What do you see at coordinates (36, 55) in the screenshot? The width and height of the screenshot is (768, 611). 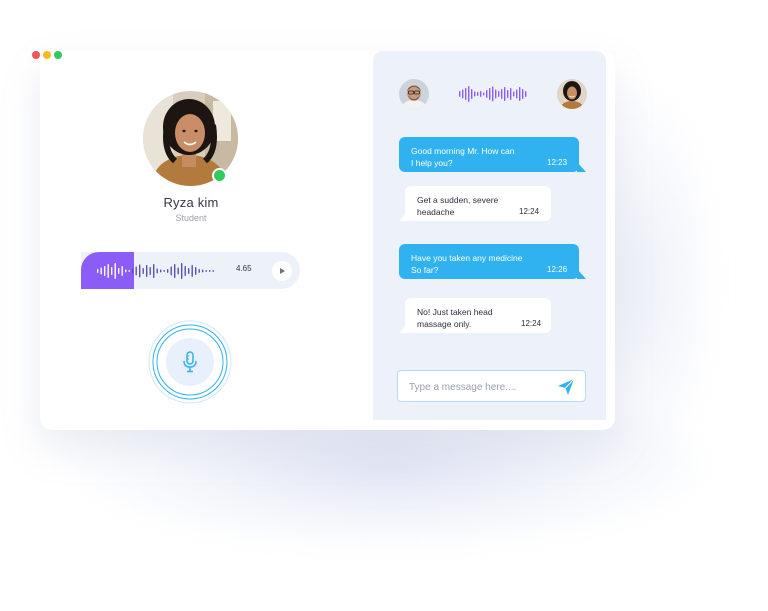 I see `window-close-button` at bounding box center [36, 55].